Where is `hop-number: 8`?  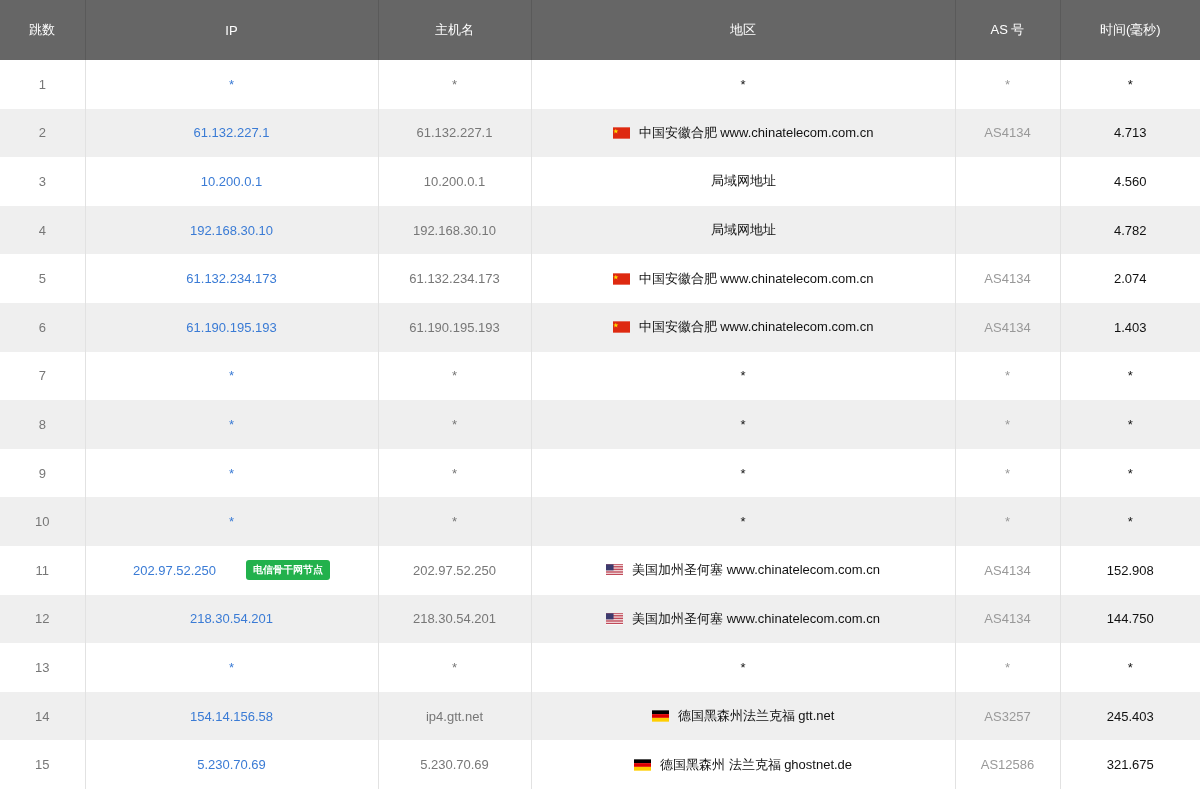
hop-number: 8 is located at coordinates (42, 424).